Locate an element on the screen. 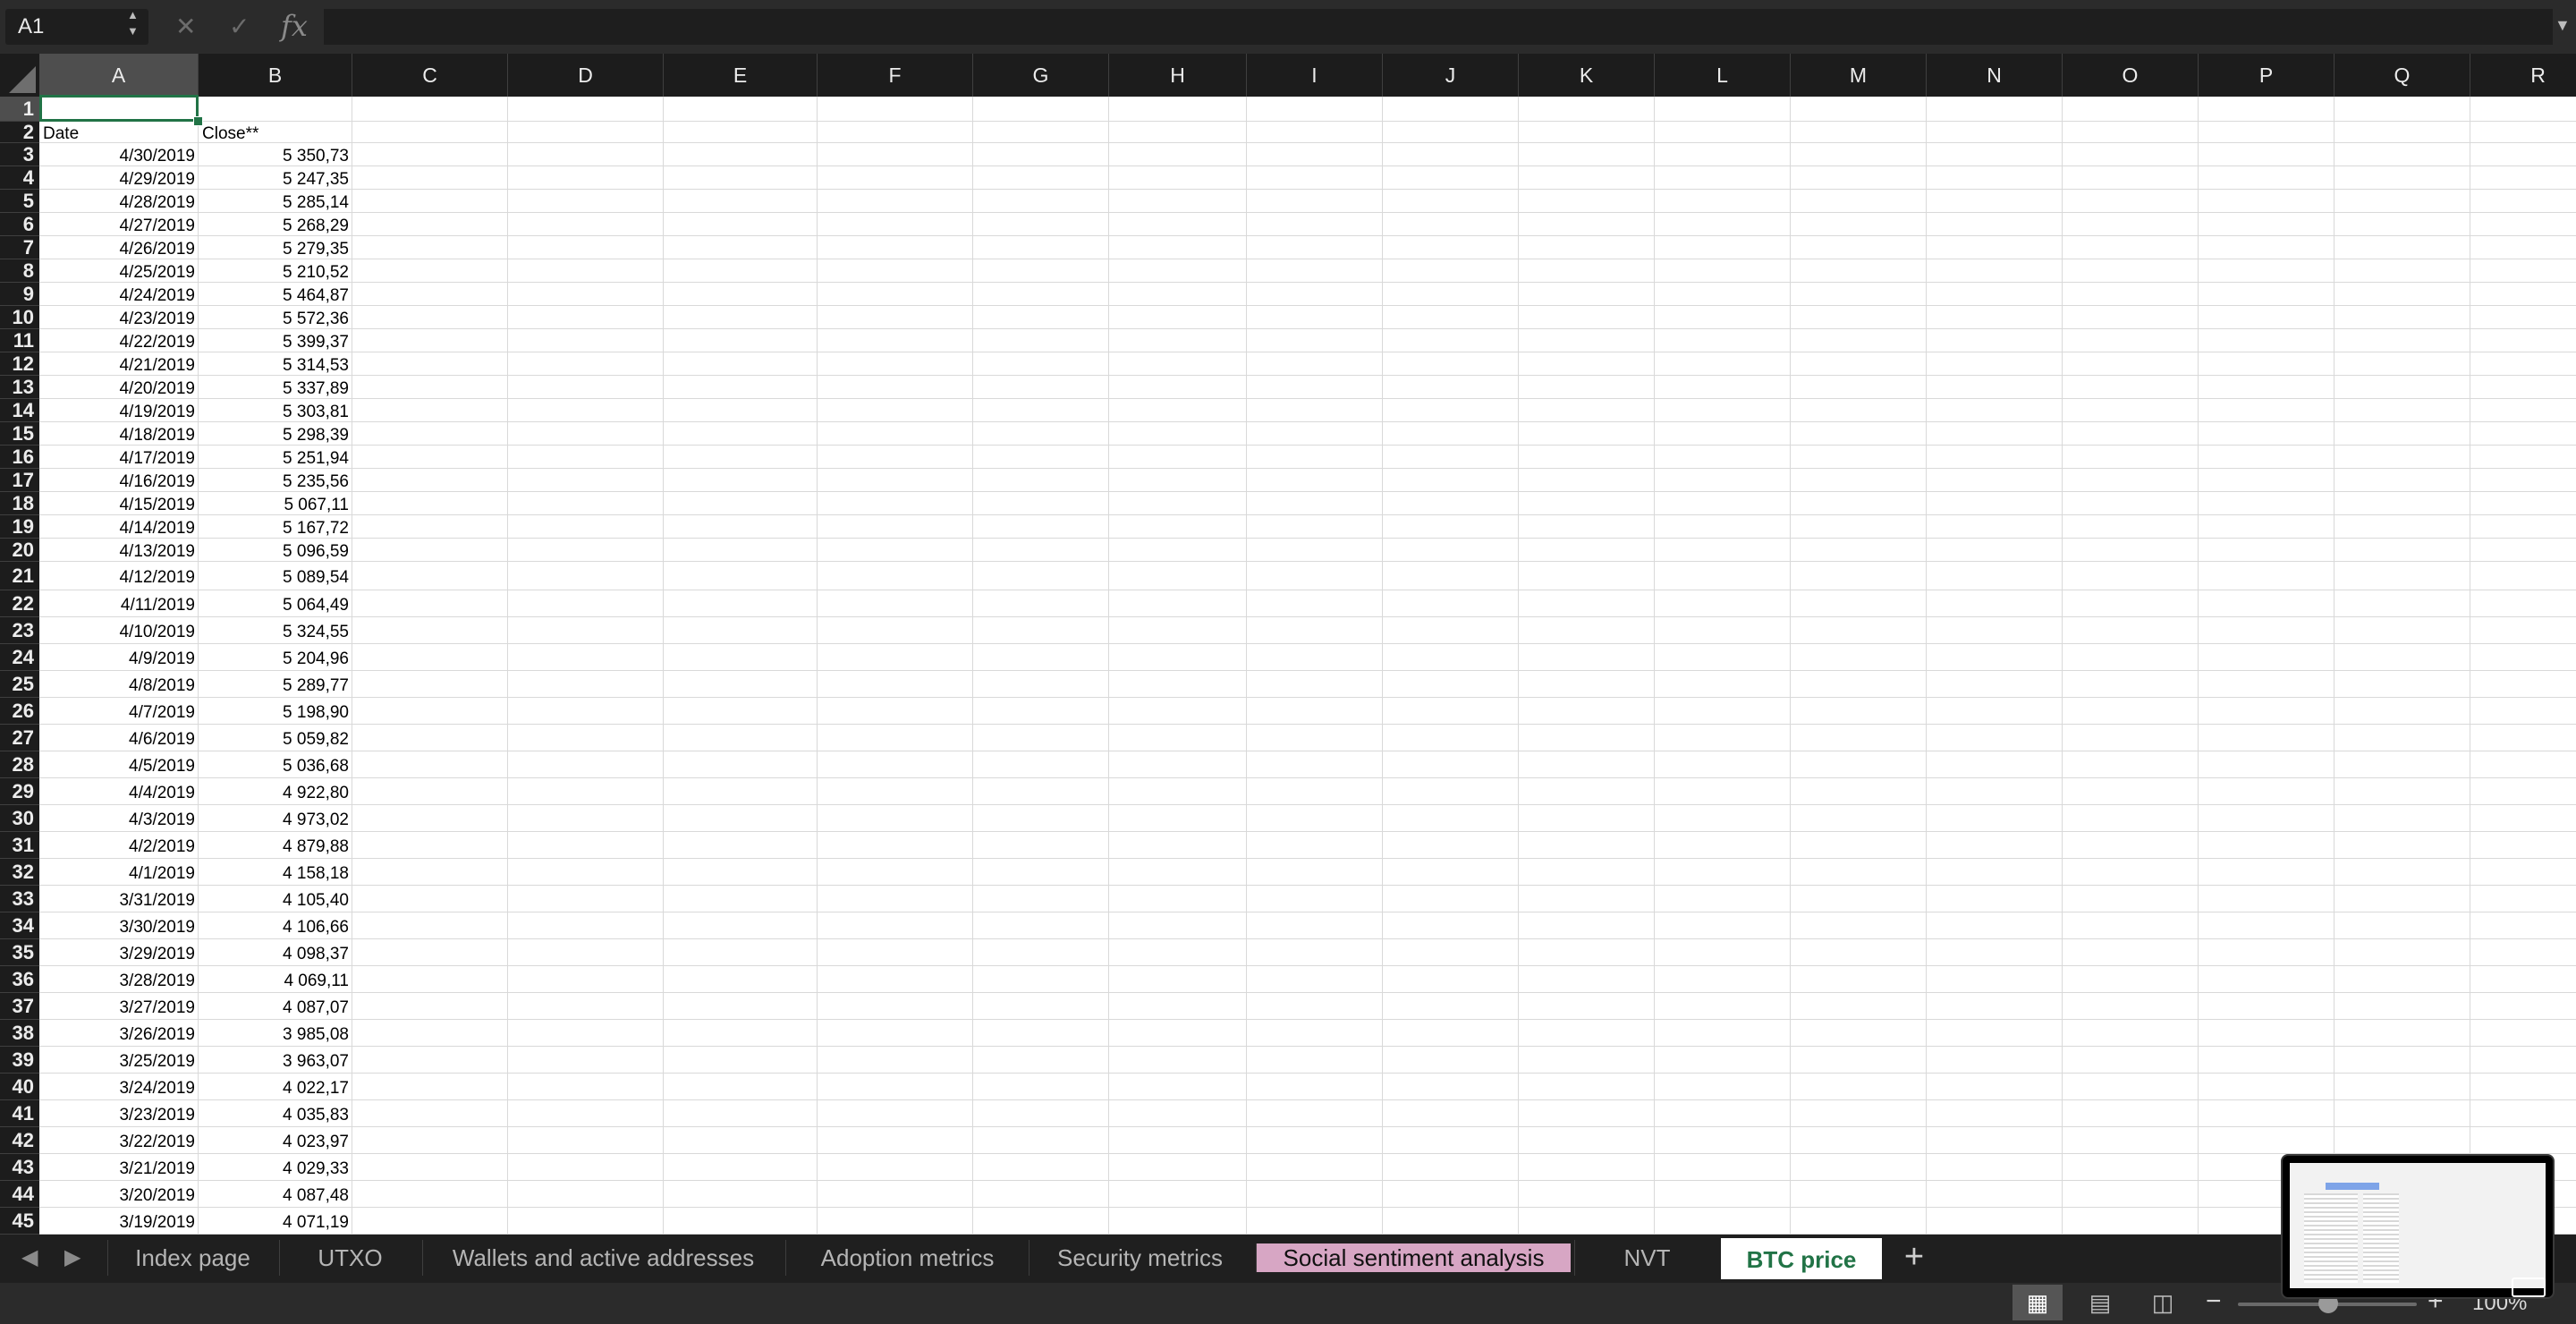 This screenshot has width=2576, height=1324. close-price-cell: 4 879,88 is located at coordinates (275, 845).